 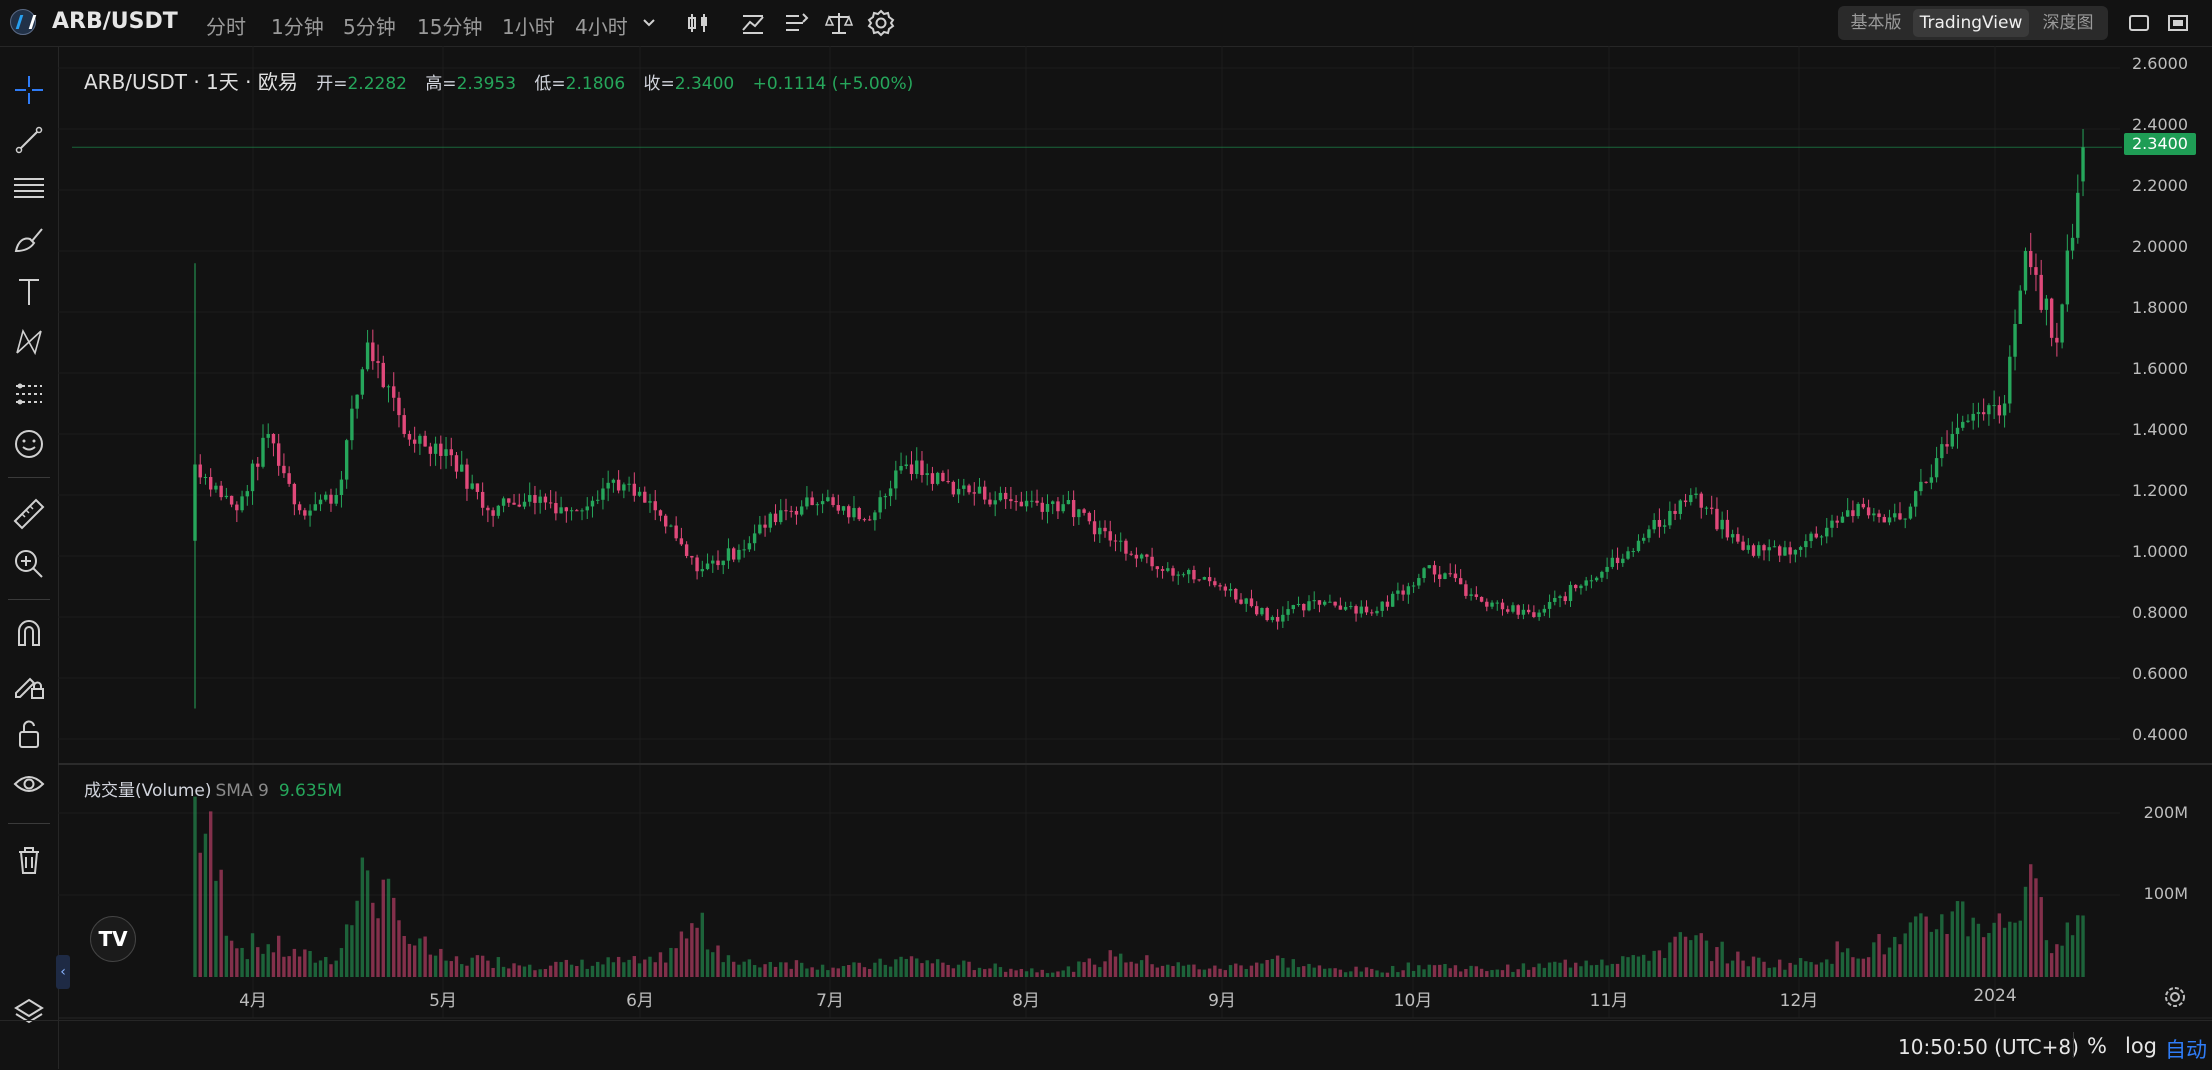 What do you see at coordinates (2160, 551) in the screenshot?
I see `price-tick: 1.0000` at bounding box center [2160, 551].